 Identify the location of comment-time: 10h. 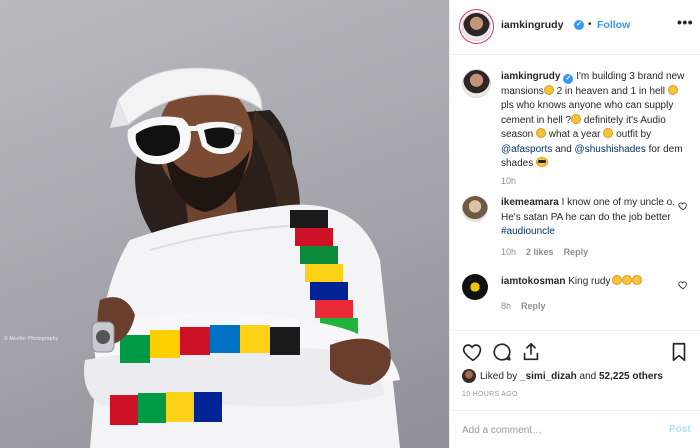
(509, 252).